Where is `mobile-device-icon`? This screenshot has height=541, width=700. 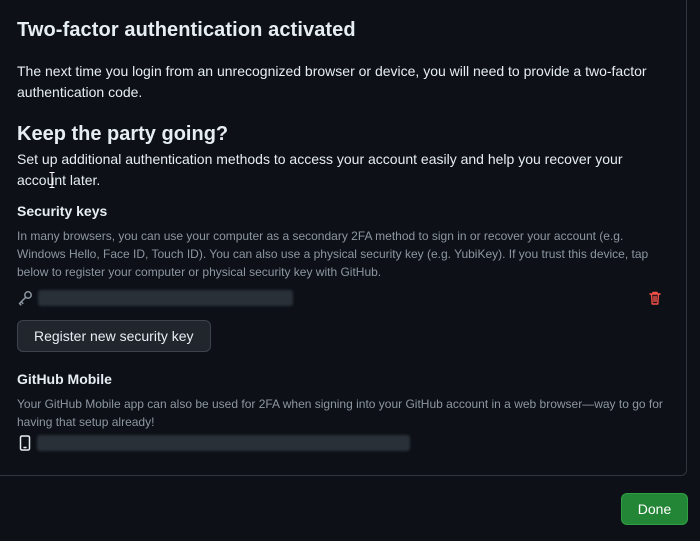 mobile-device-icon is located at coordinates (25, 443).